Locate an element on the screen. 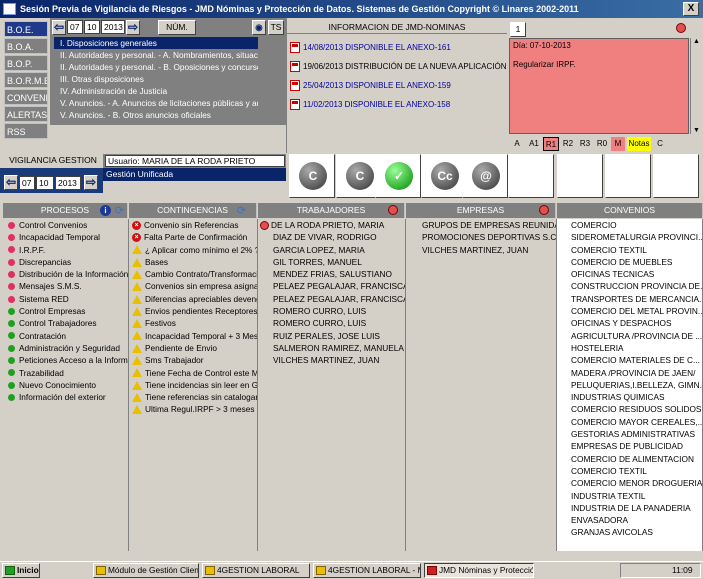  contingencia-item: Bases is located at coordinates (193, 262).